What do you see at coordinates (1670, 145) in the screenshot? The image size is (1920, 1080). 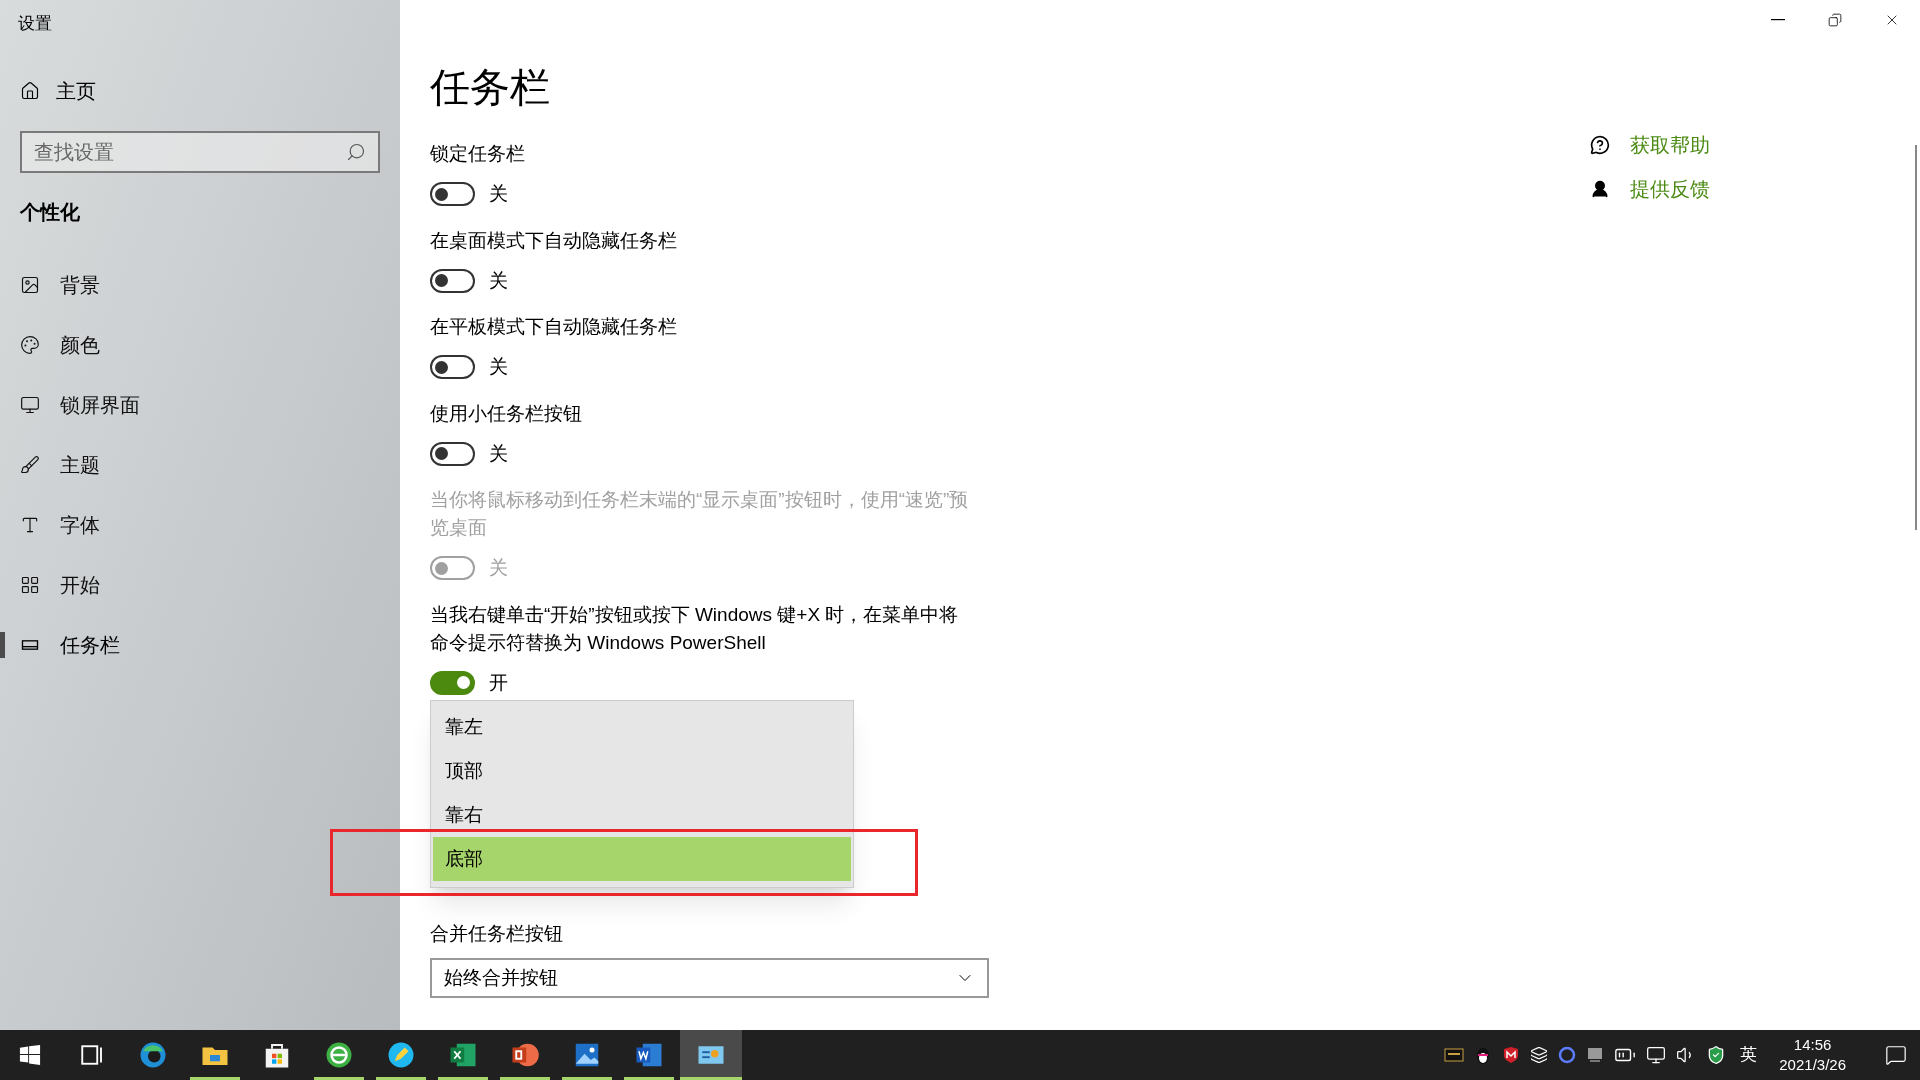 I see `help-link: 获取帮助` at bounding box center [1670, 145].